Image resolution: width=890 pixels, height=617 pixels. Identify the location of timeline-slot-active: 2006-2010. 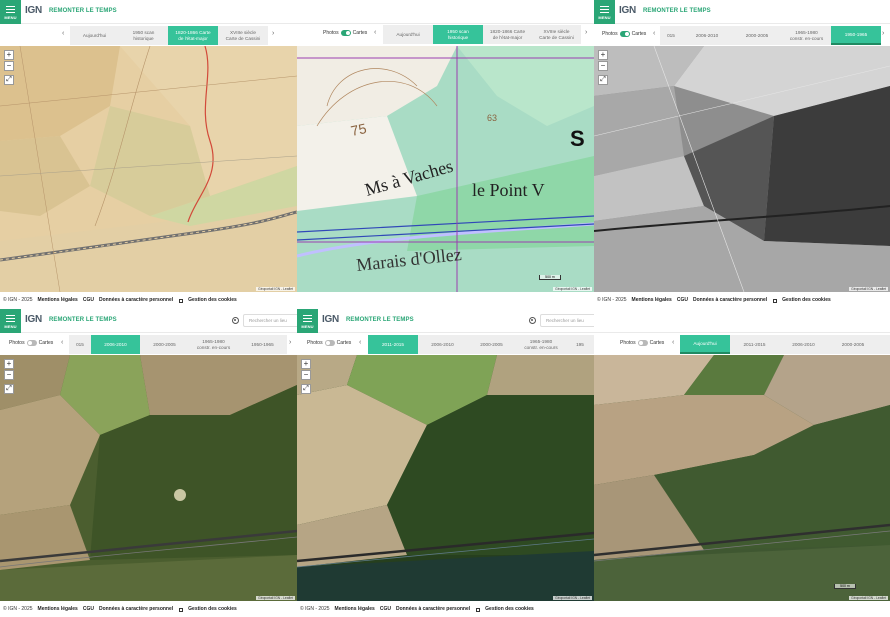
(115, 344).